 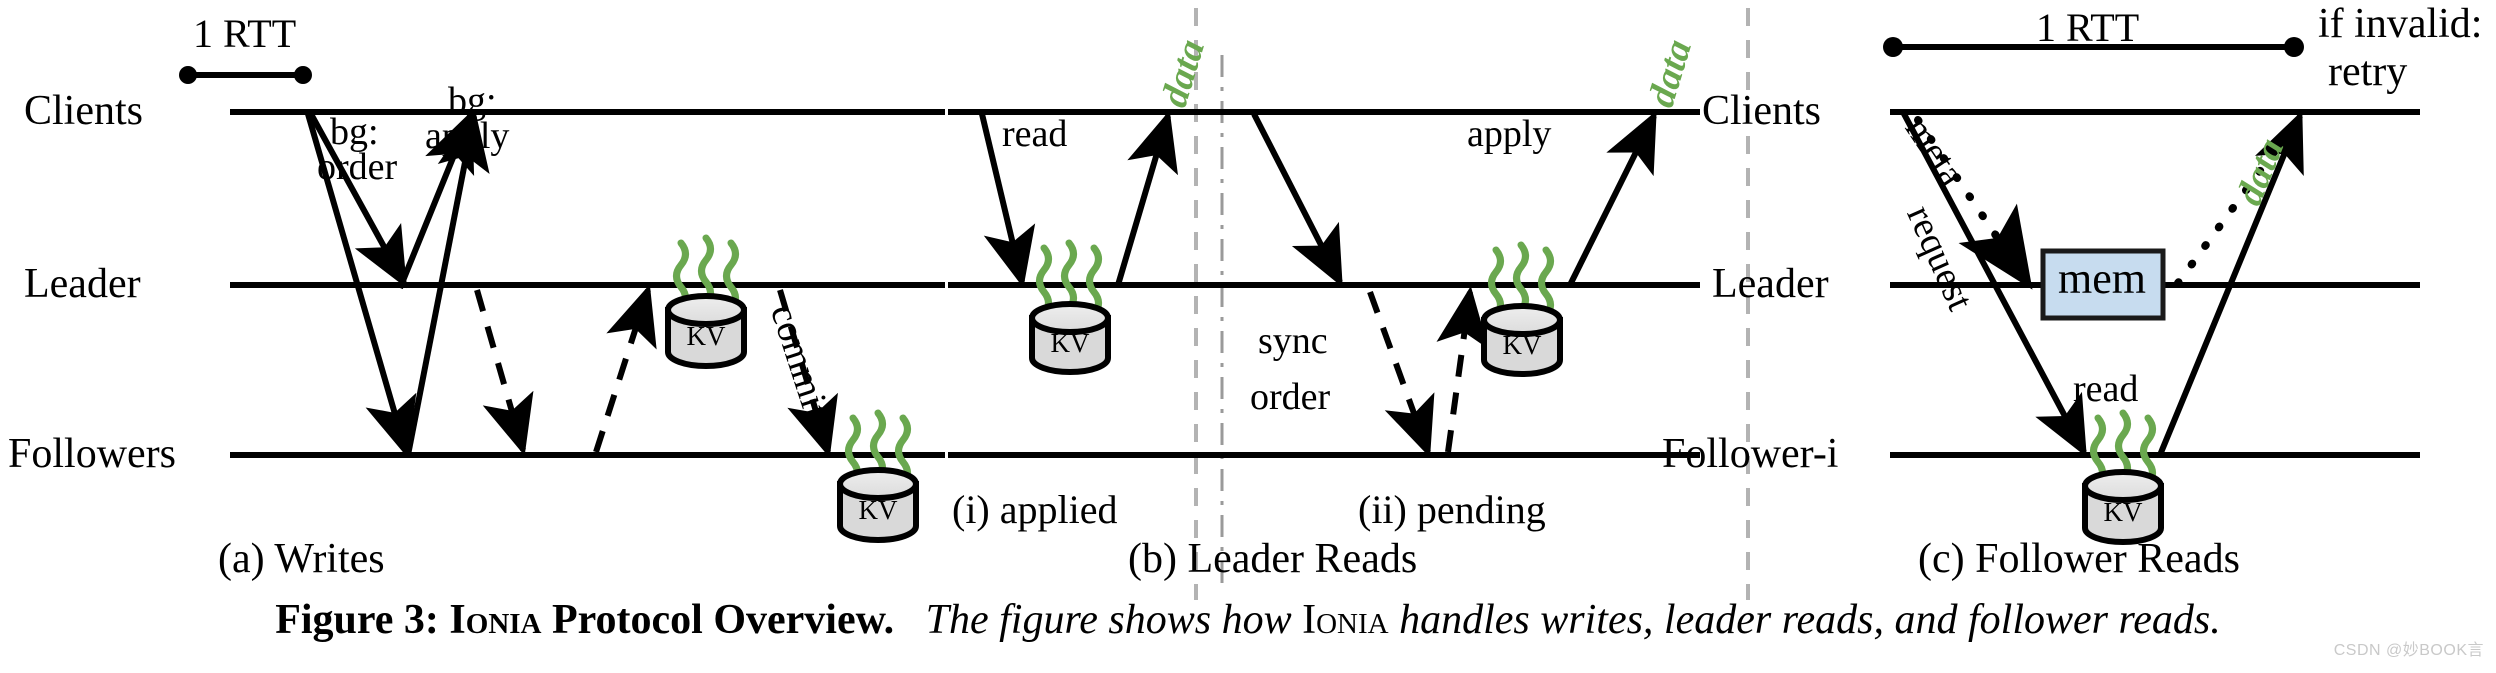 I want to click on panel-c-row-label-leader: Leader, so click(x=1770, y=284).